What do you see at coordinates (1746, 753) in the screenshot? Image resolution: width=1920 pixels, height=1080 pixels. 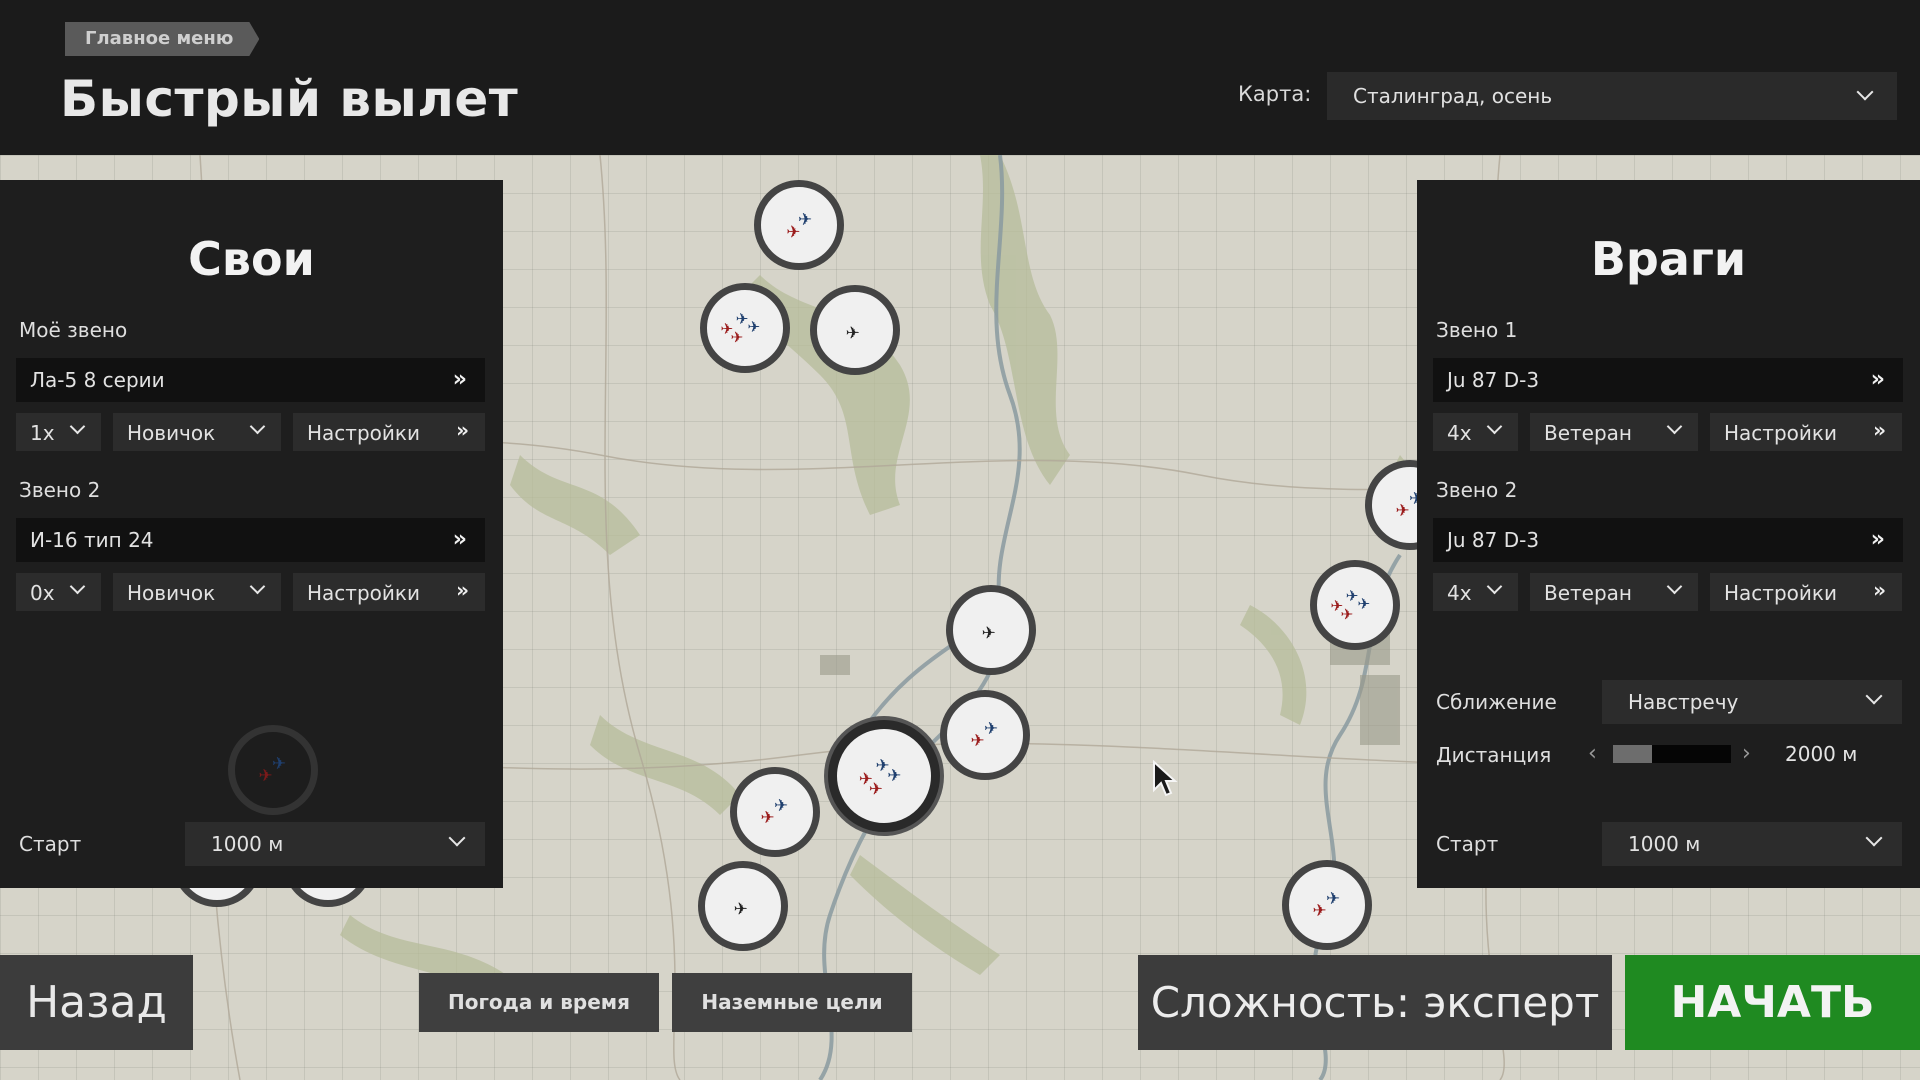 I see `slider-right-arrow-icon: ›` at bounding box center [1746, 753].